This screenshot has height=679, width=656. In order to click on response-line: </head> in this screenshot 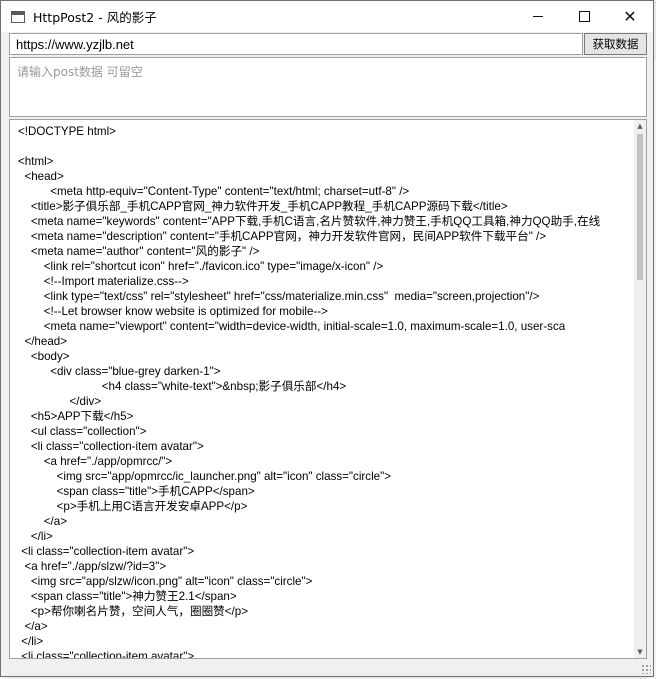, I will do `click(42, 341)`.